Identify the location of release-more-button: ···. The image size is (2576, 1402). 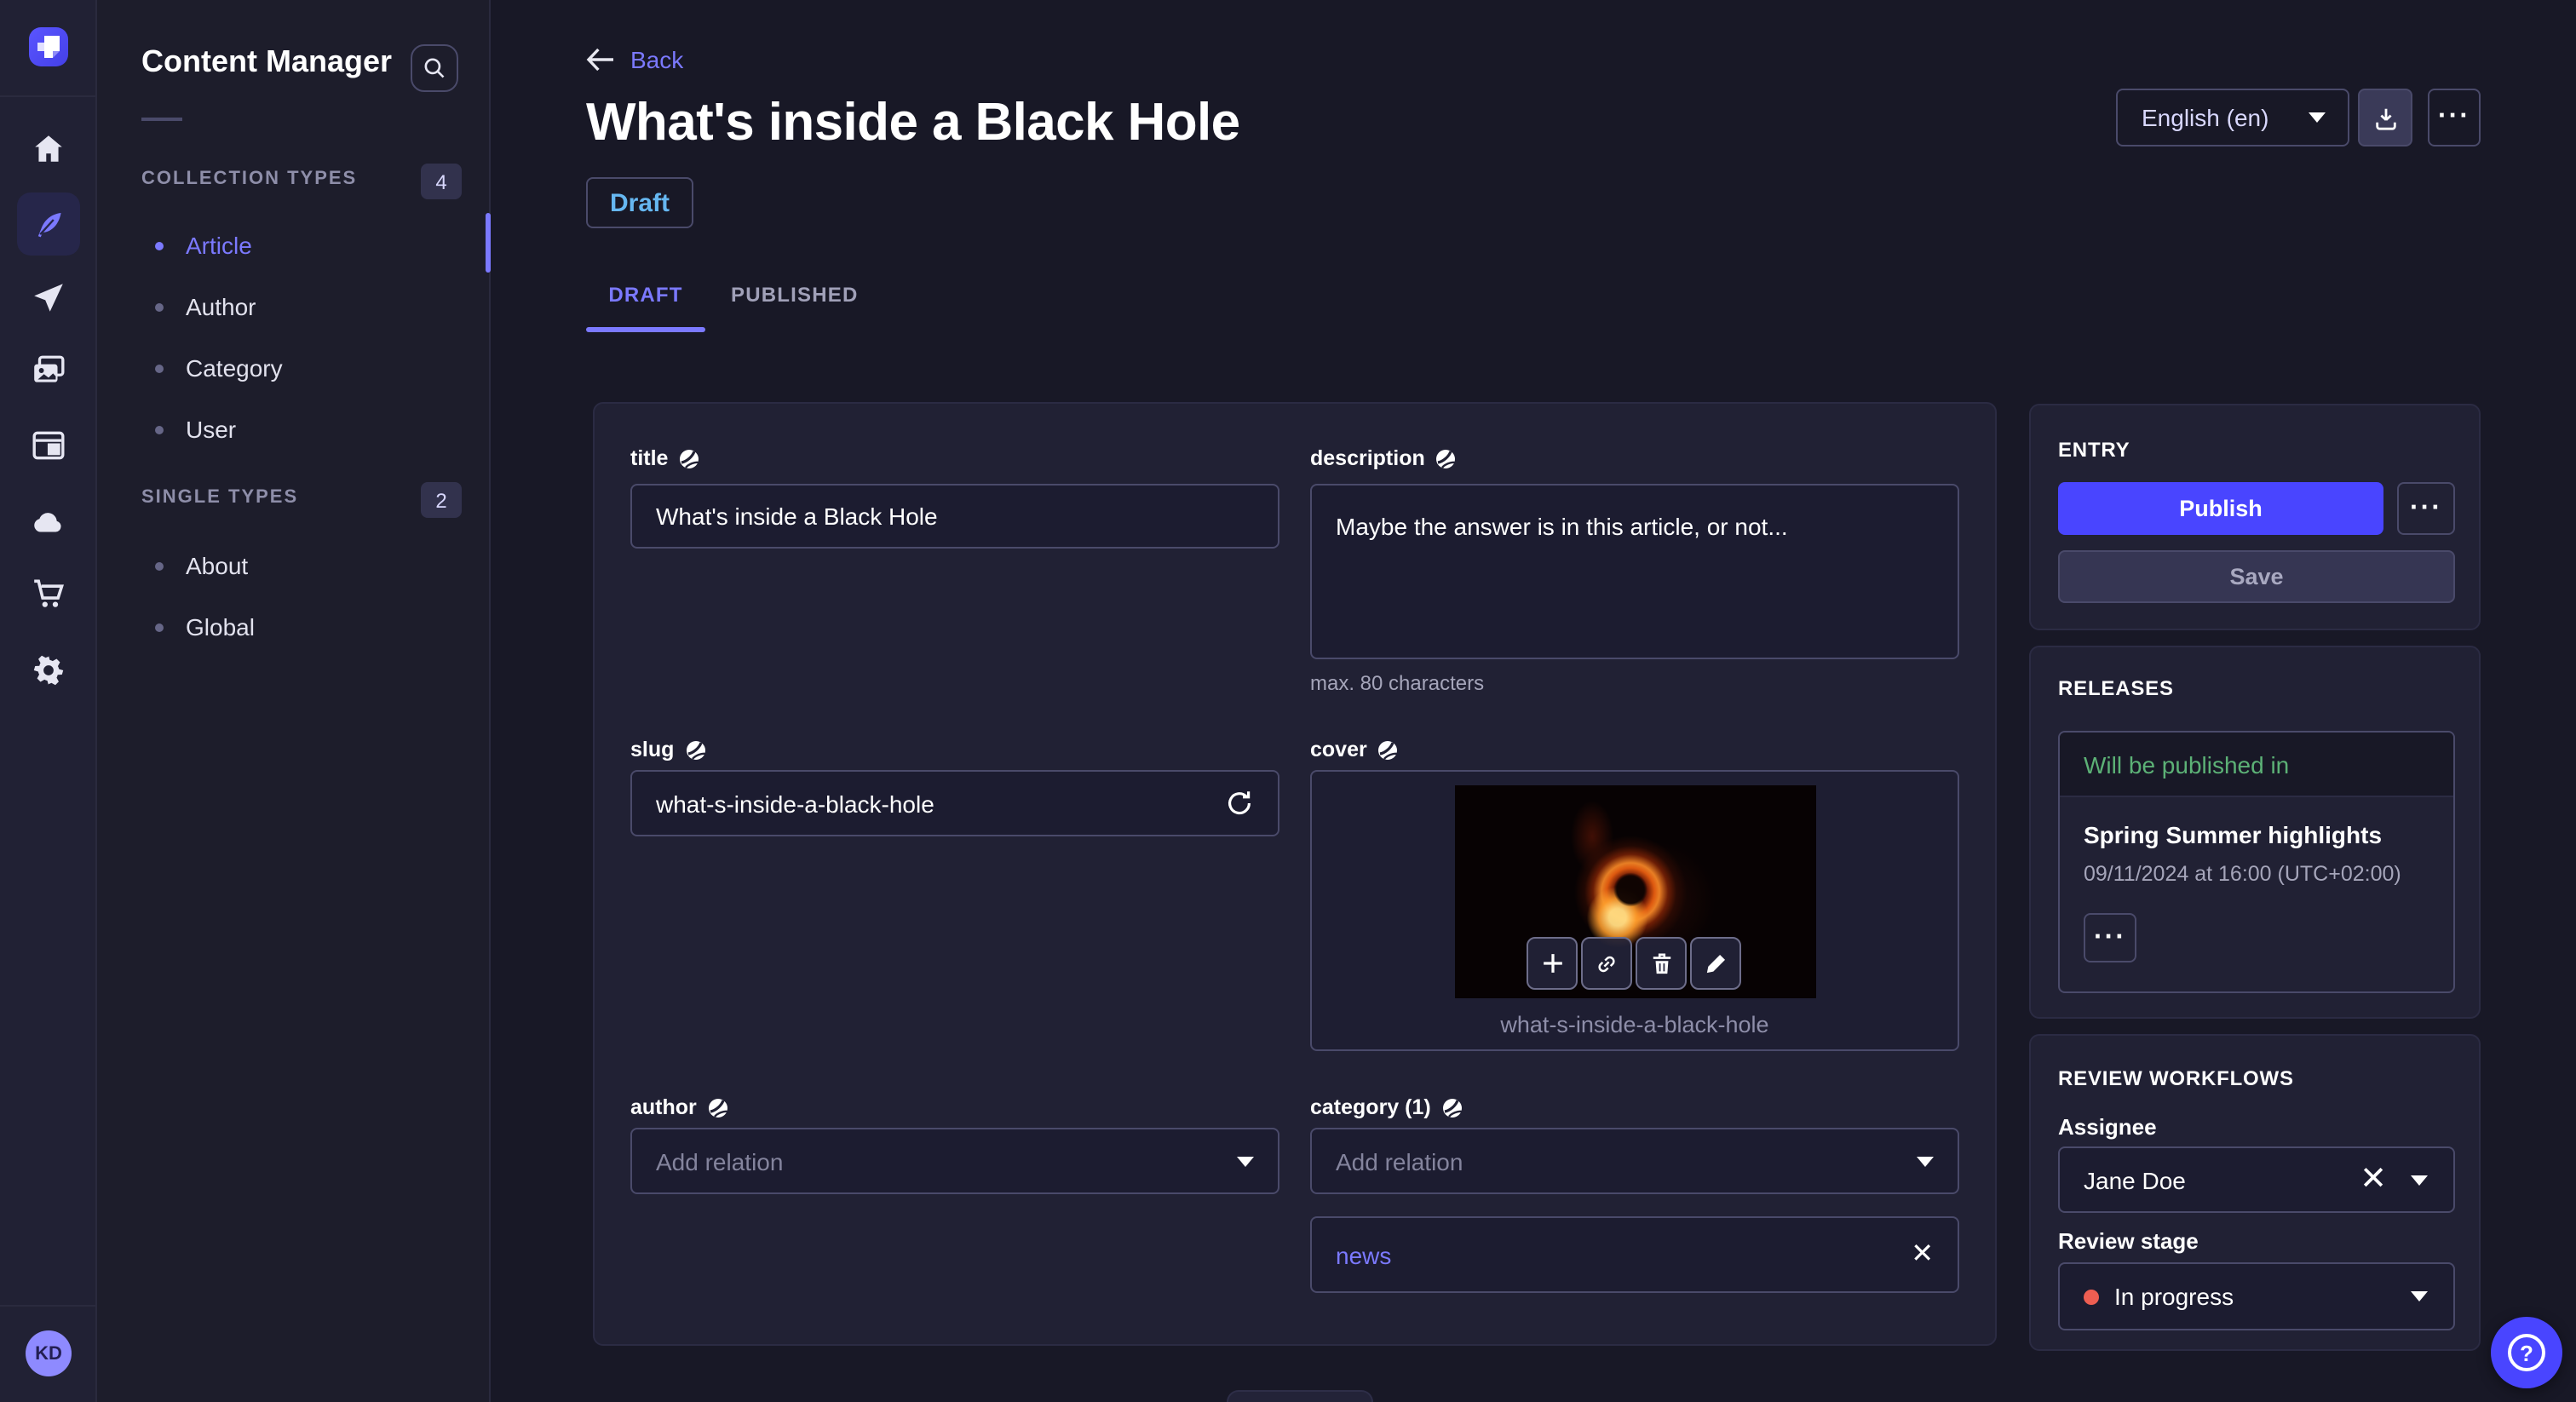
(2110, 938).